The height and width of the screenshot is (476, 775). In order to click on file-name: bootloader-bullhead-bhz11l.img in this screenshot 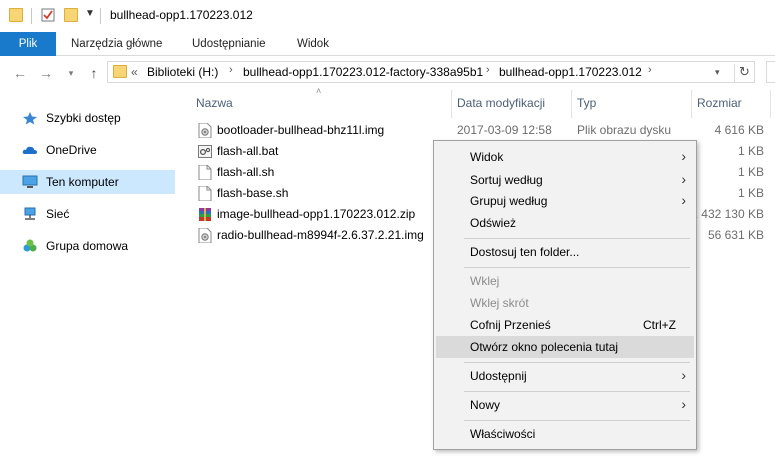, I will do `click(301, 130)`.